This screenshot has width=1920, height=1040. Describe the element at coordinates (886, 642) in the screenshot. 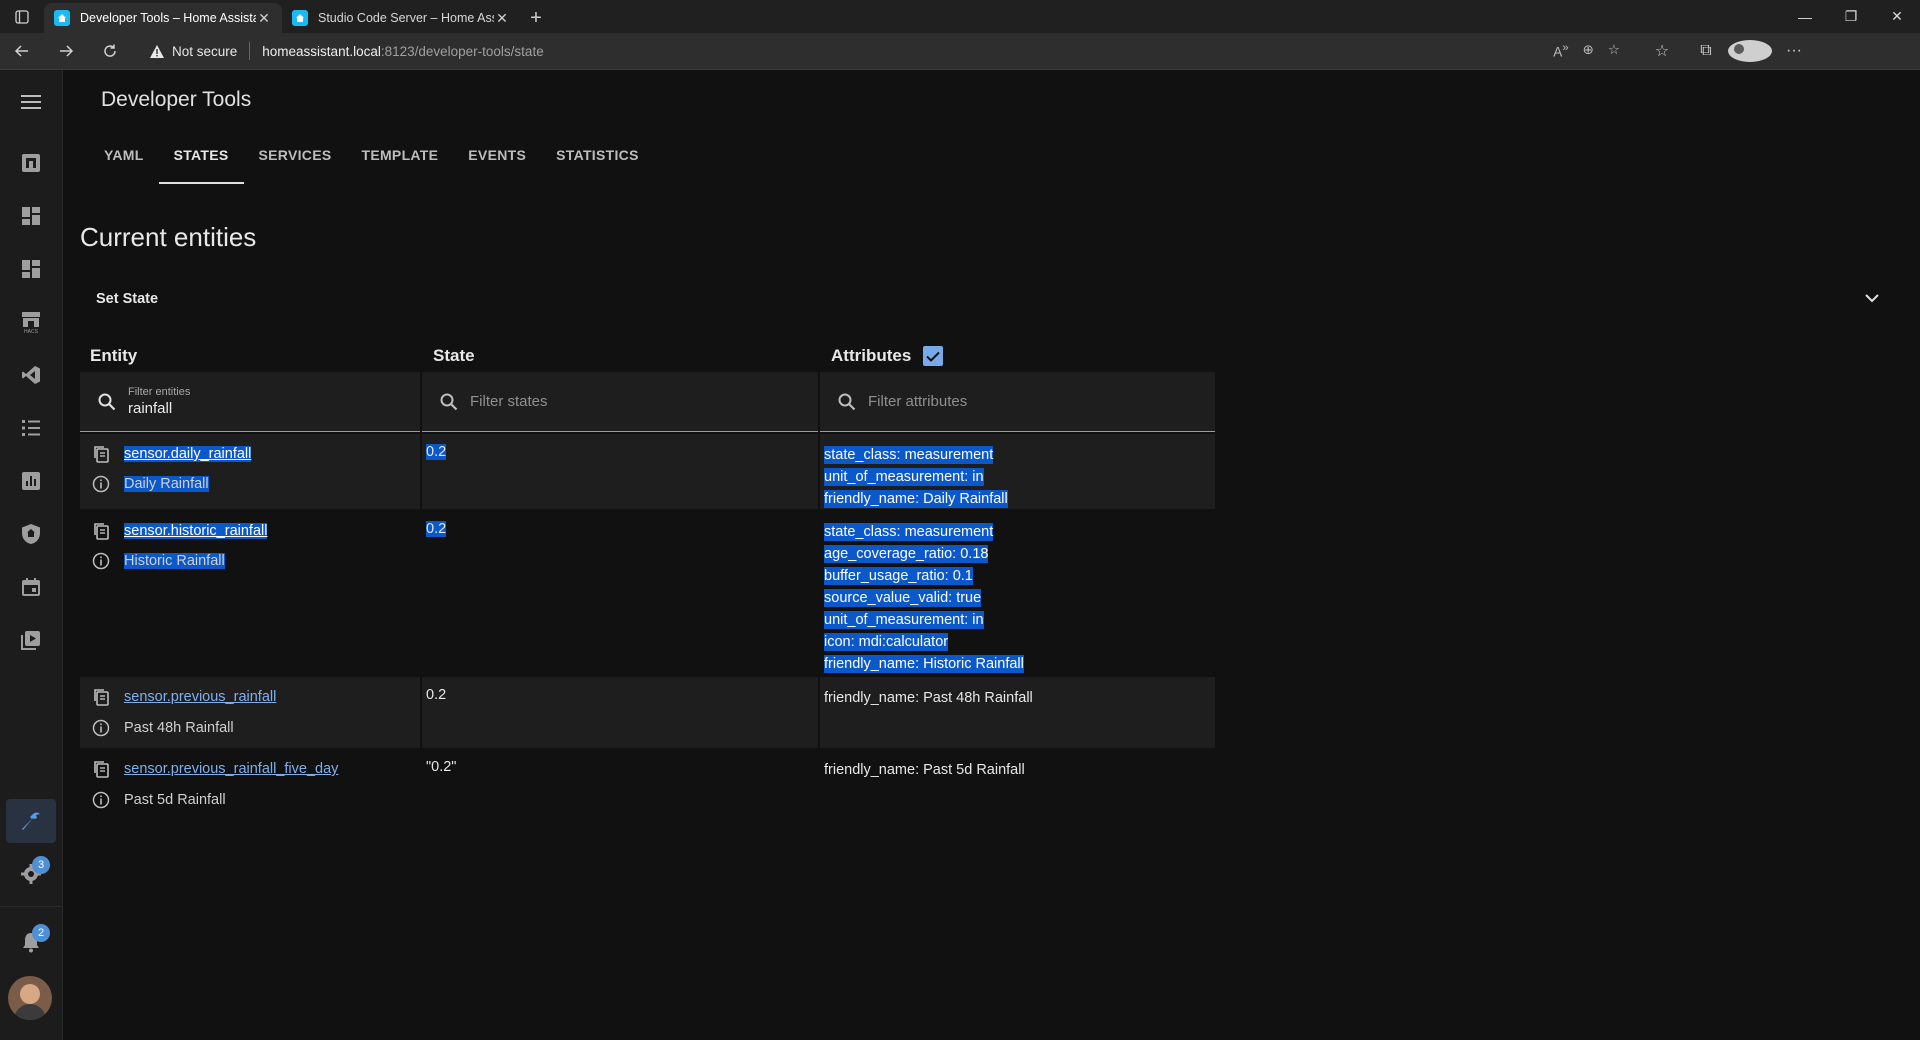

I see `attribute-line: icon: mdi:calculator` at that location.